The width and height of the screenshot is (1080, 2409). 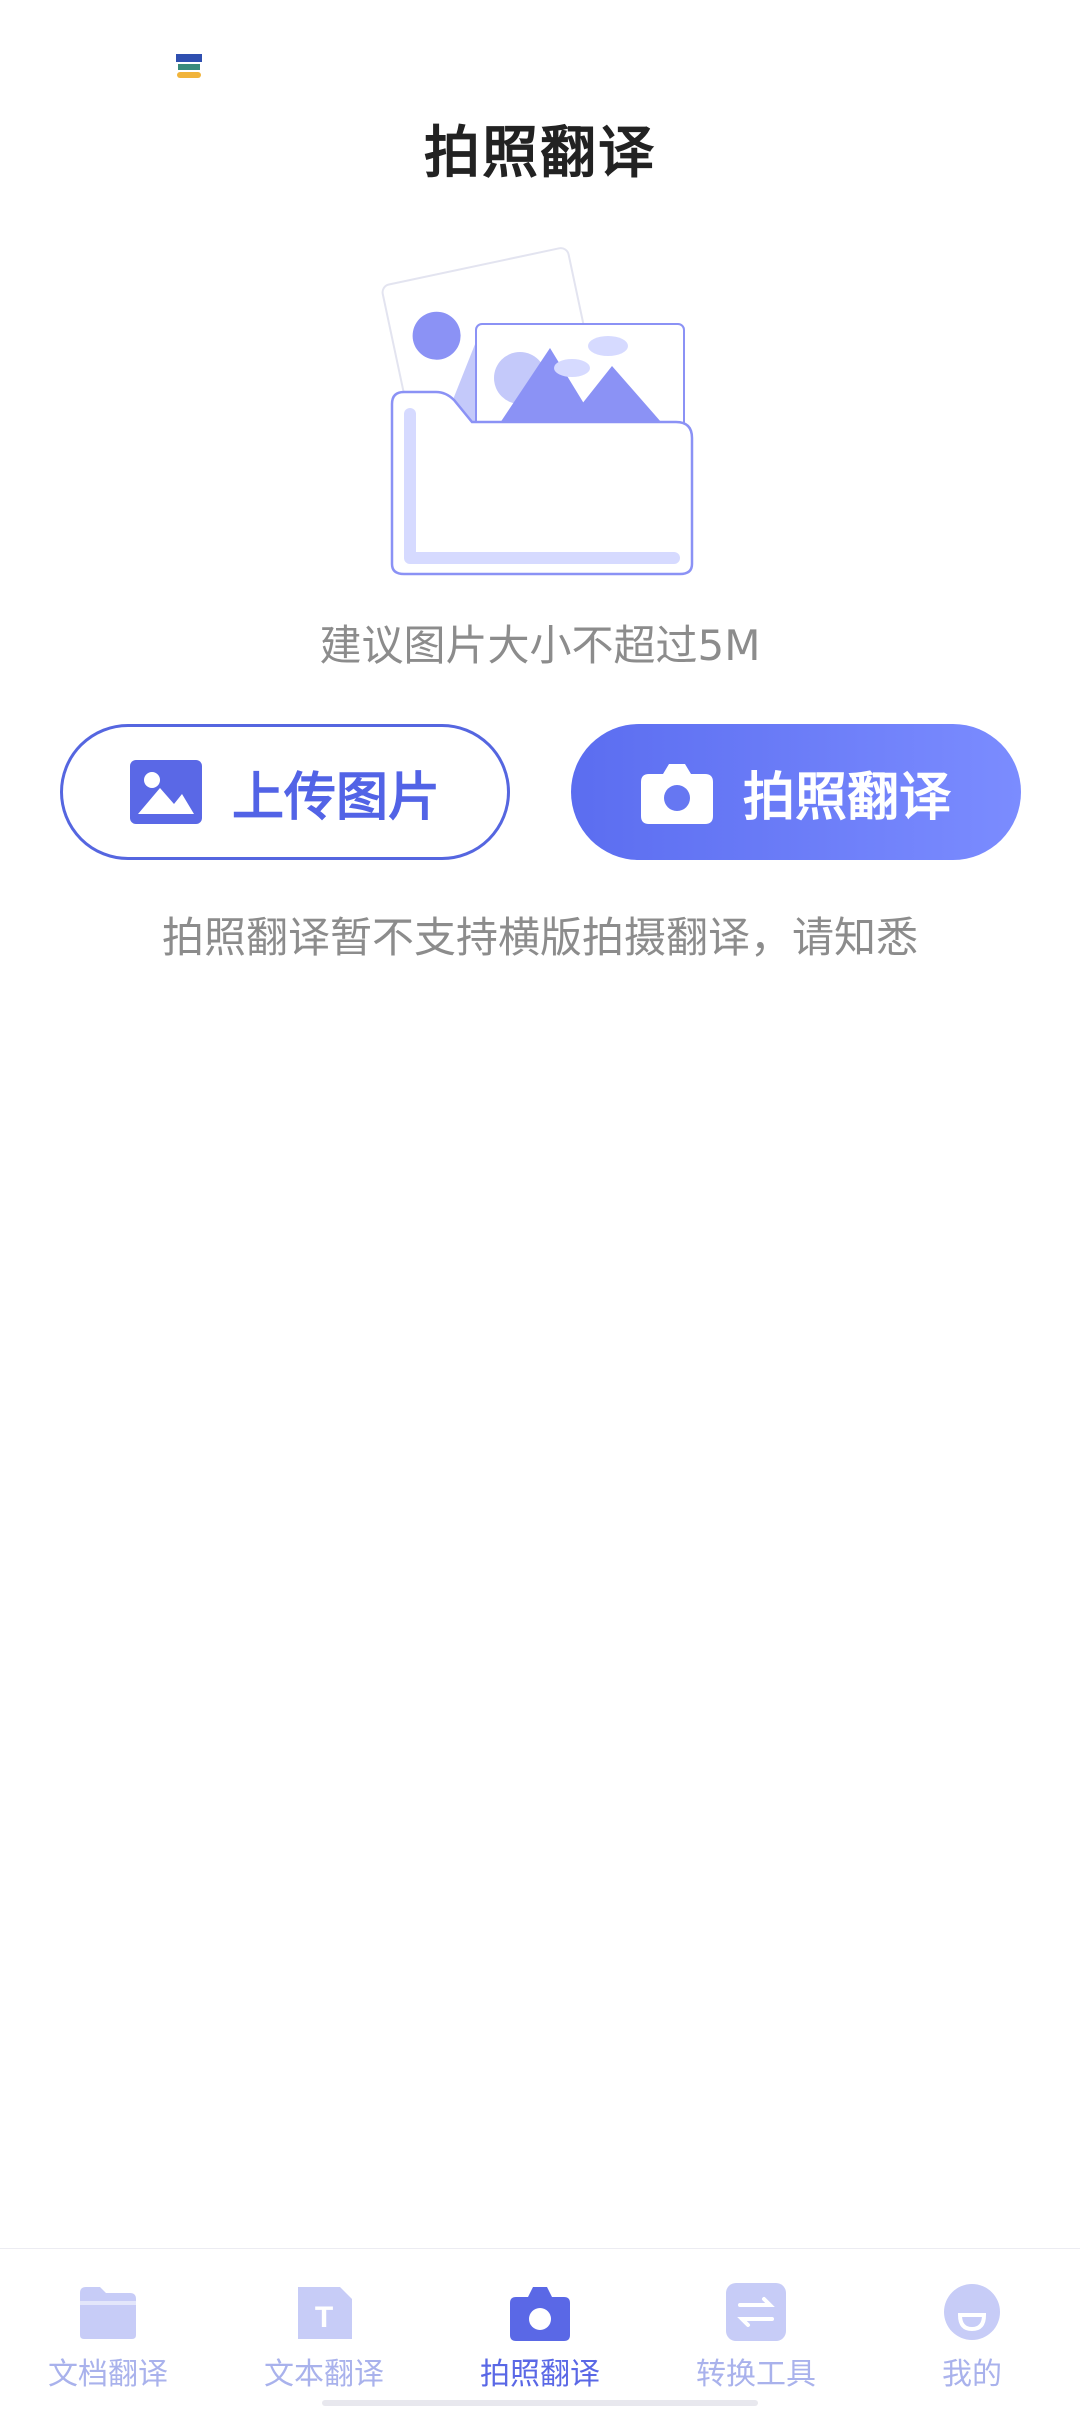 I want to click on take-photo-translate-label: 拍照翻译, so click(x=846, y=797).